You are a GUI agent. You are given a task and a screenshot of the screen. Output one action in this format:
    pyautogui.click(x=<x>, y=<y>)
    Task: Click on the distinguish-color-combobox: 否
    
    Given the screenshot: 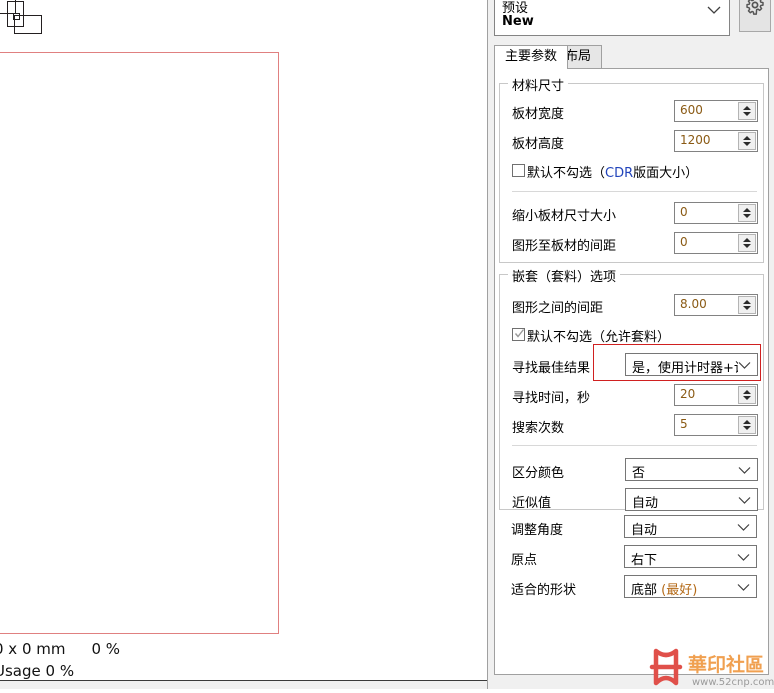 What is the action you would take?
    pyautogui.click(x=691, y=469)
    